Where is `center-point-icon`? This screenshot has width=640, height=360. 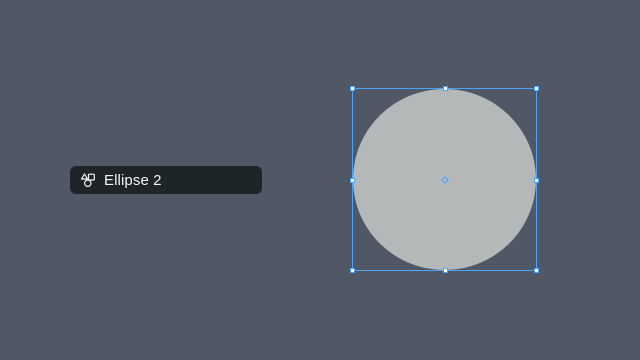
center-point-icon is located at coordinates (445, 180).